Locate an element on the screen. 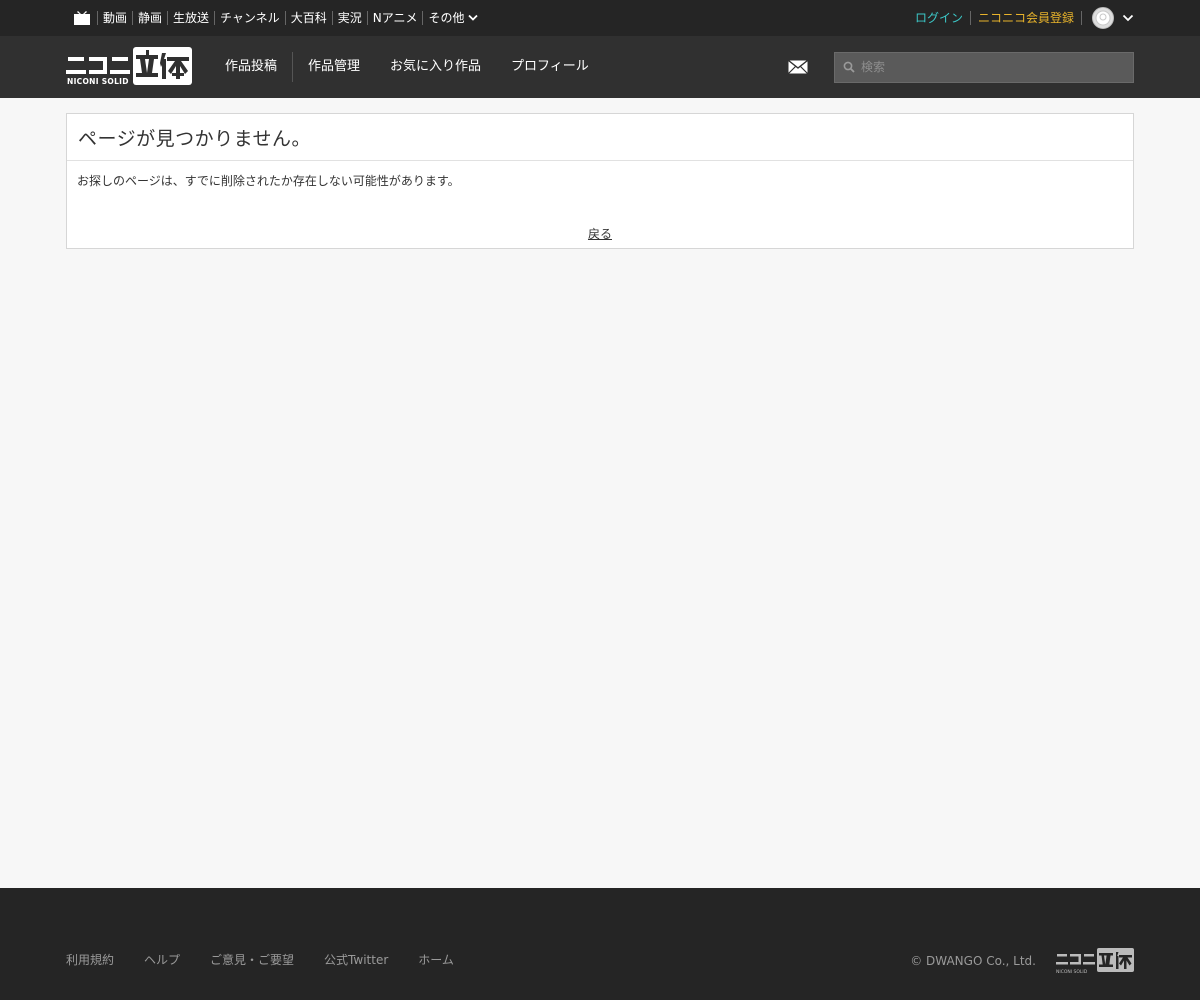 Image resolution: width=1200 pixels, height=1000 pixels. site-link-channel: チャンネル is located at coordinates (249, 18).